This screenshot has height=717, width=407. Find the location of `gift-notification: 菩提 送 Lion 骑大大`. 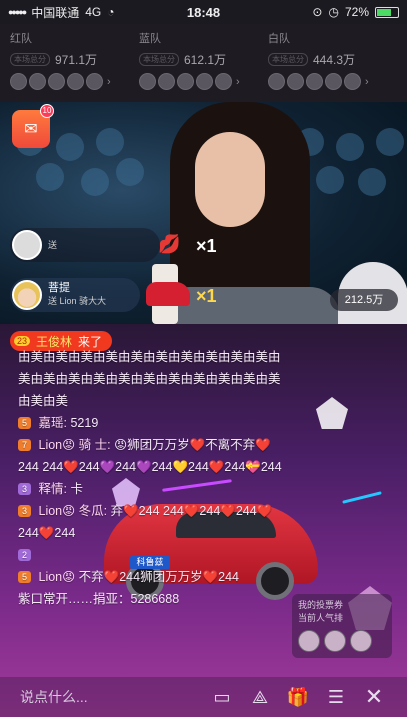

gift-notification: 菩提 送 Lion 骑大大 is located at coordinates (75, 295).